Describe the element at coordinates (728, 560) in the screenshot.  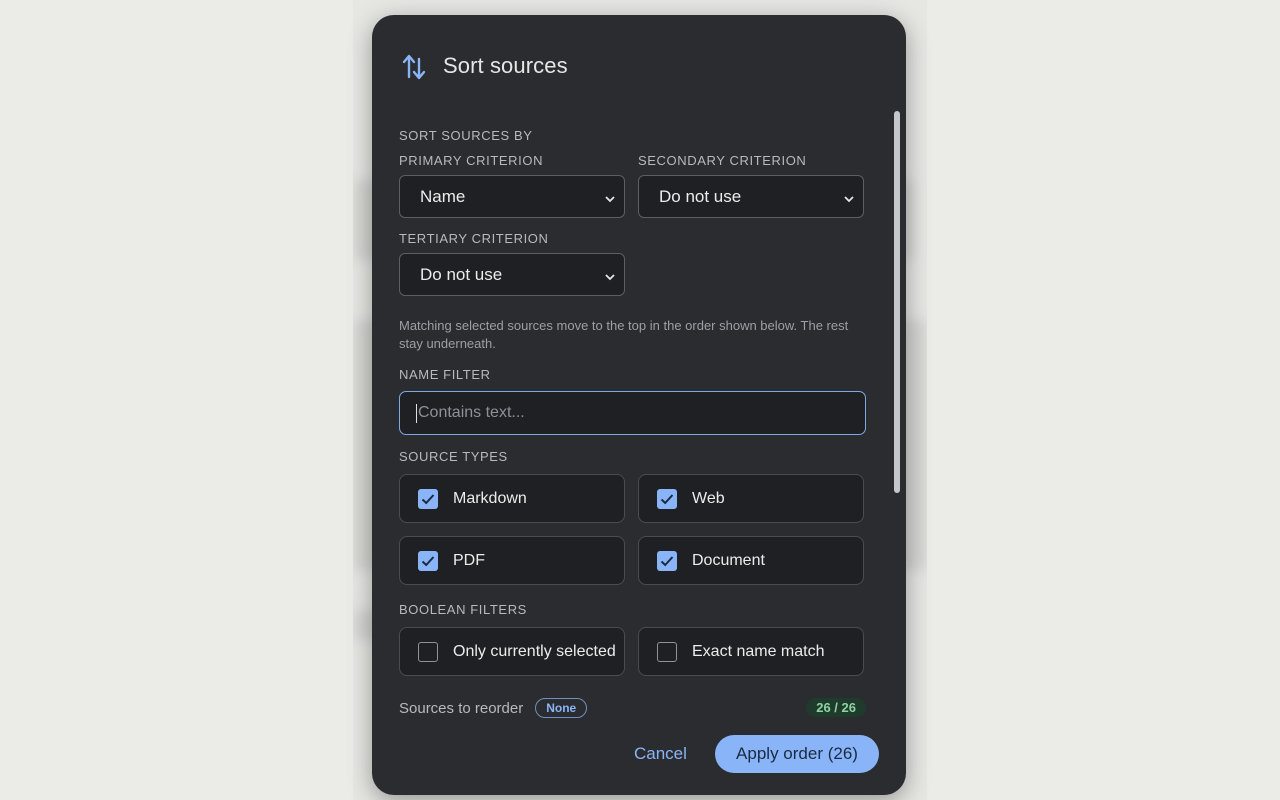
I see `source-type-label: Document` at that location.